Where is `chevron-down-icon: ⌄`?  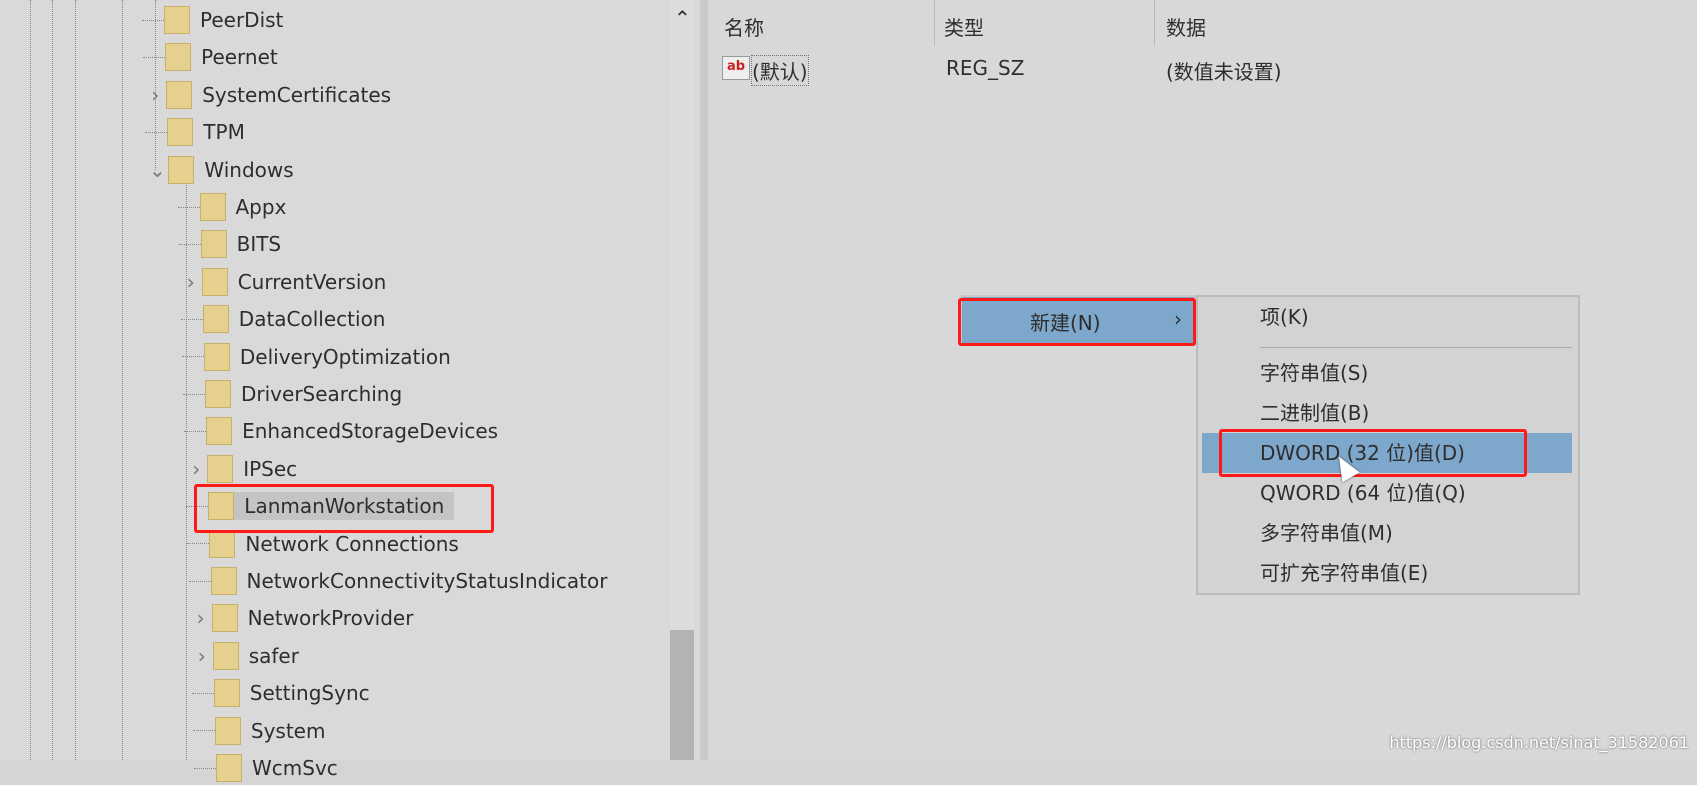
chevron-down-icon: ⌄ is located at coordinates (157, 170).